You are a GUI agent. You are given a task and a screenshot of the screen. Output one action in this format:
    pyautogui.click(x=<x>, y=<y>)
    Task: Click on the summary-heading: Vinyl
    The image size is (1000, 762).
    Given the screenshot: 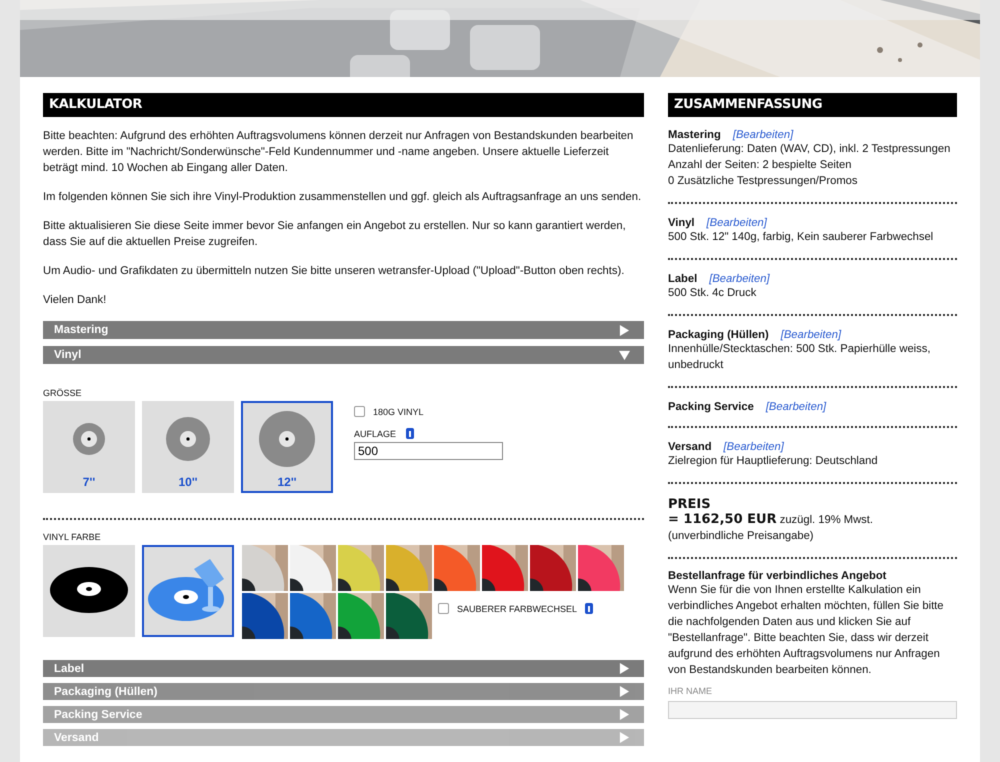 What is the action you would take?
    pyautogui.click(x=681, y=223)
    